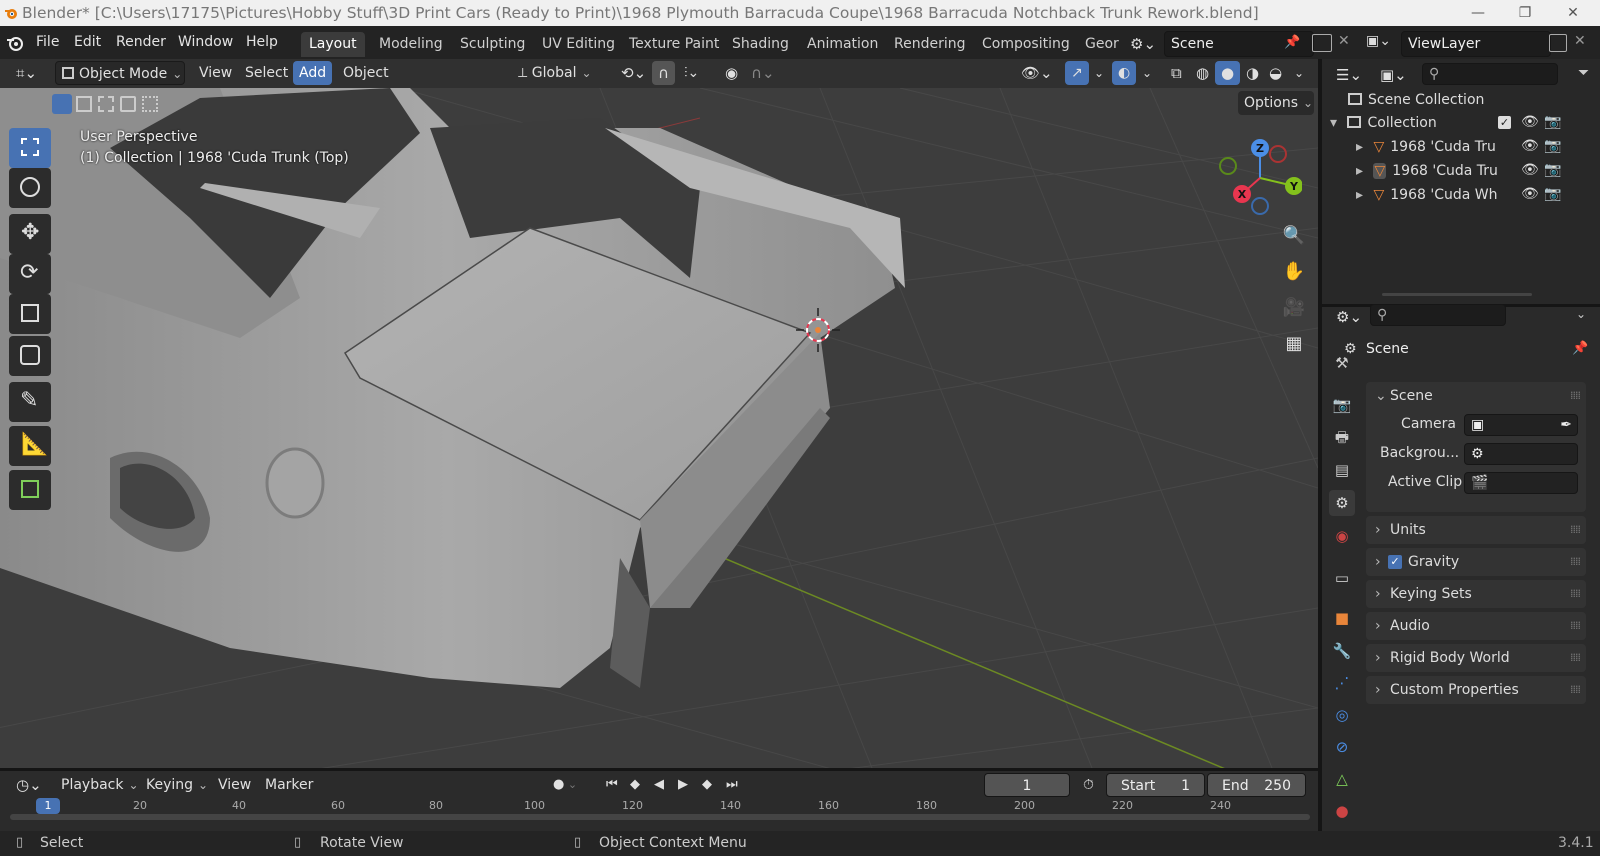 Image resolution: width=1600 pixels, height=856 pixels. What do you see at coordinates (1490, 74) in the screenshot?
I see `outliner-search-input: ⚲` at bounding box center [1490, 74].